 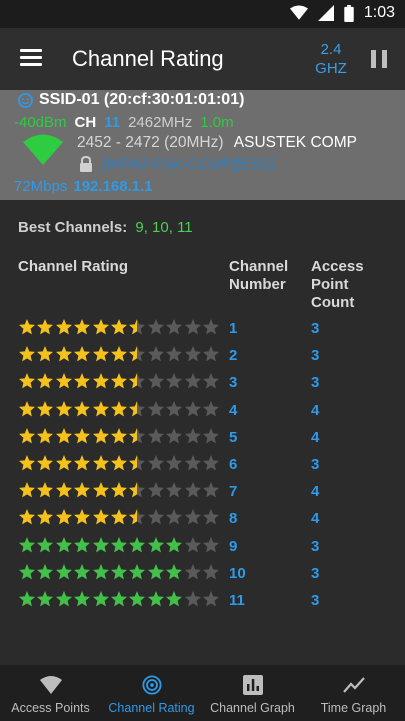 What do you see at coordinates (233, 410) in the screenshot?
I see `channel-number: 4` at bounding box center [233, 410].